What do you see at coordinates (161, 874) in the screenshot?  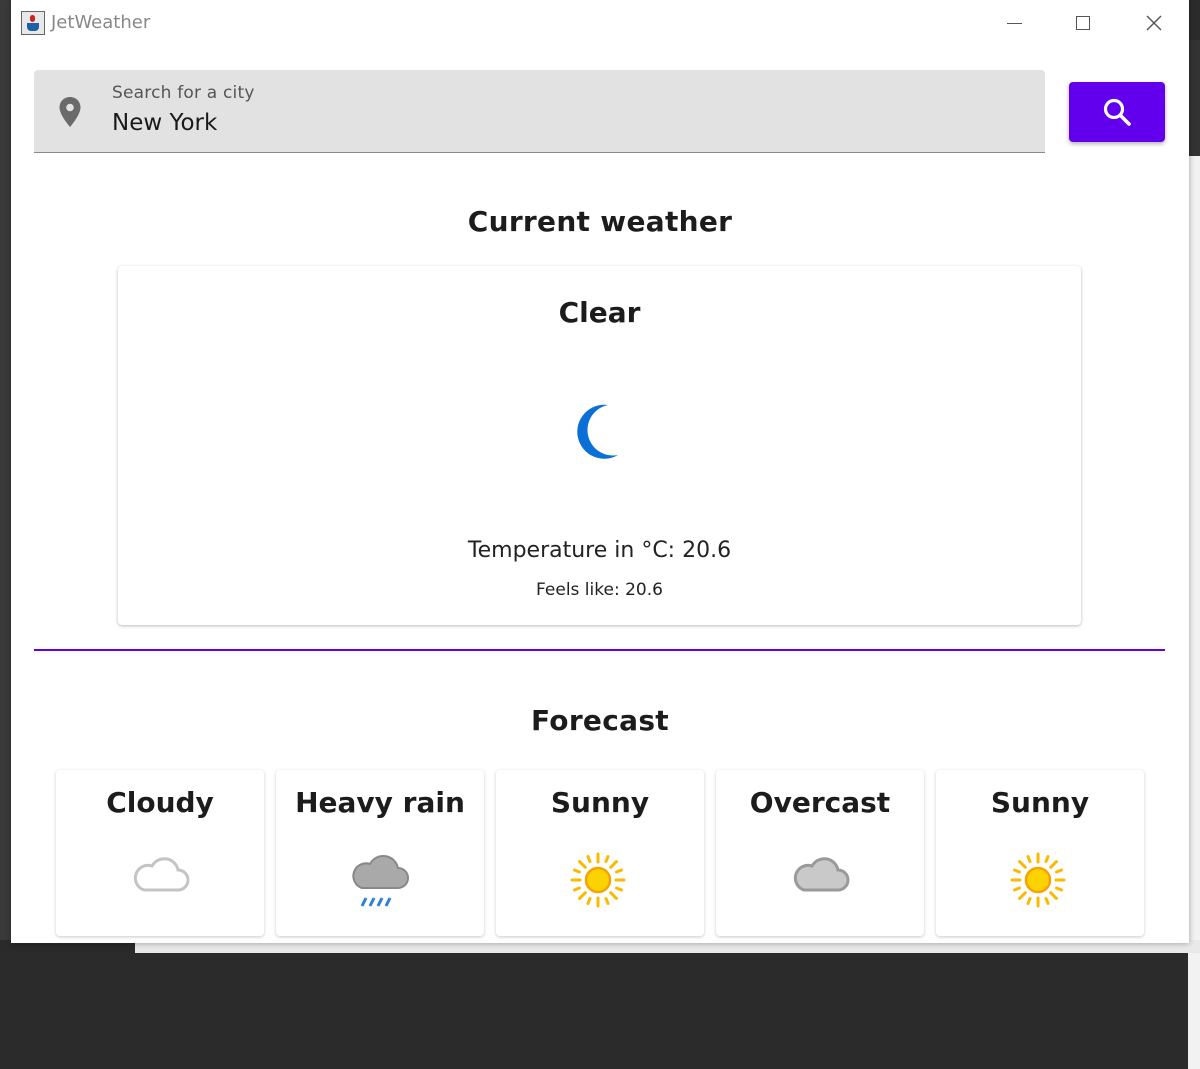 I see `cloud-icon` at bounding box center [161, 874].